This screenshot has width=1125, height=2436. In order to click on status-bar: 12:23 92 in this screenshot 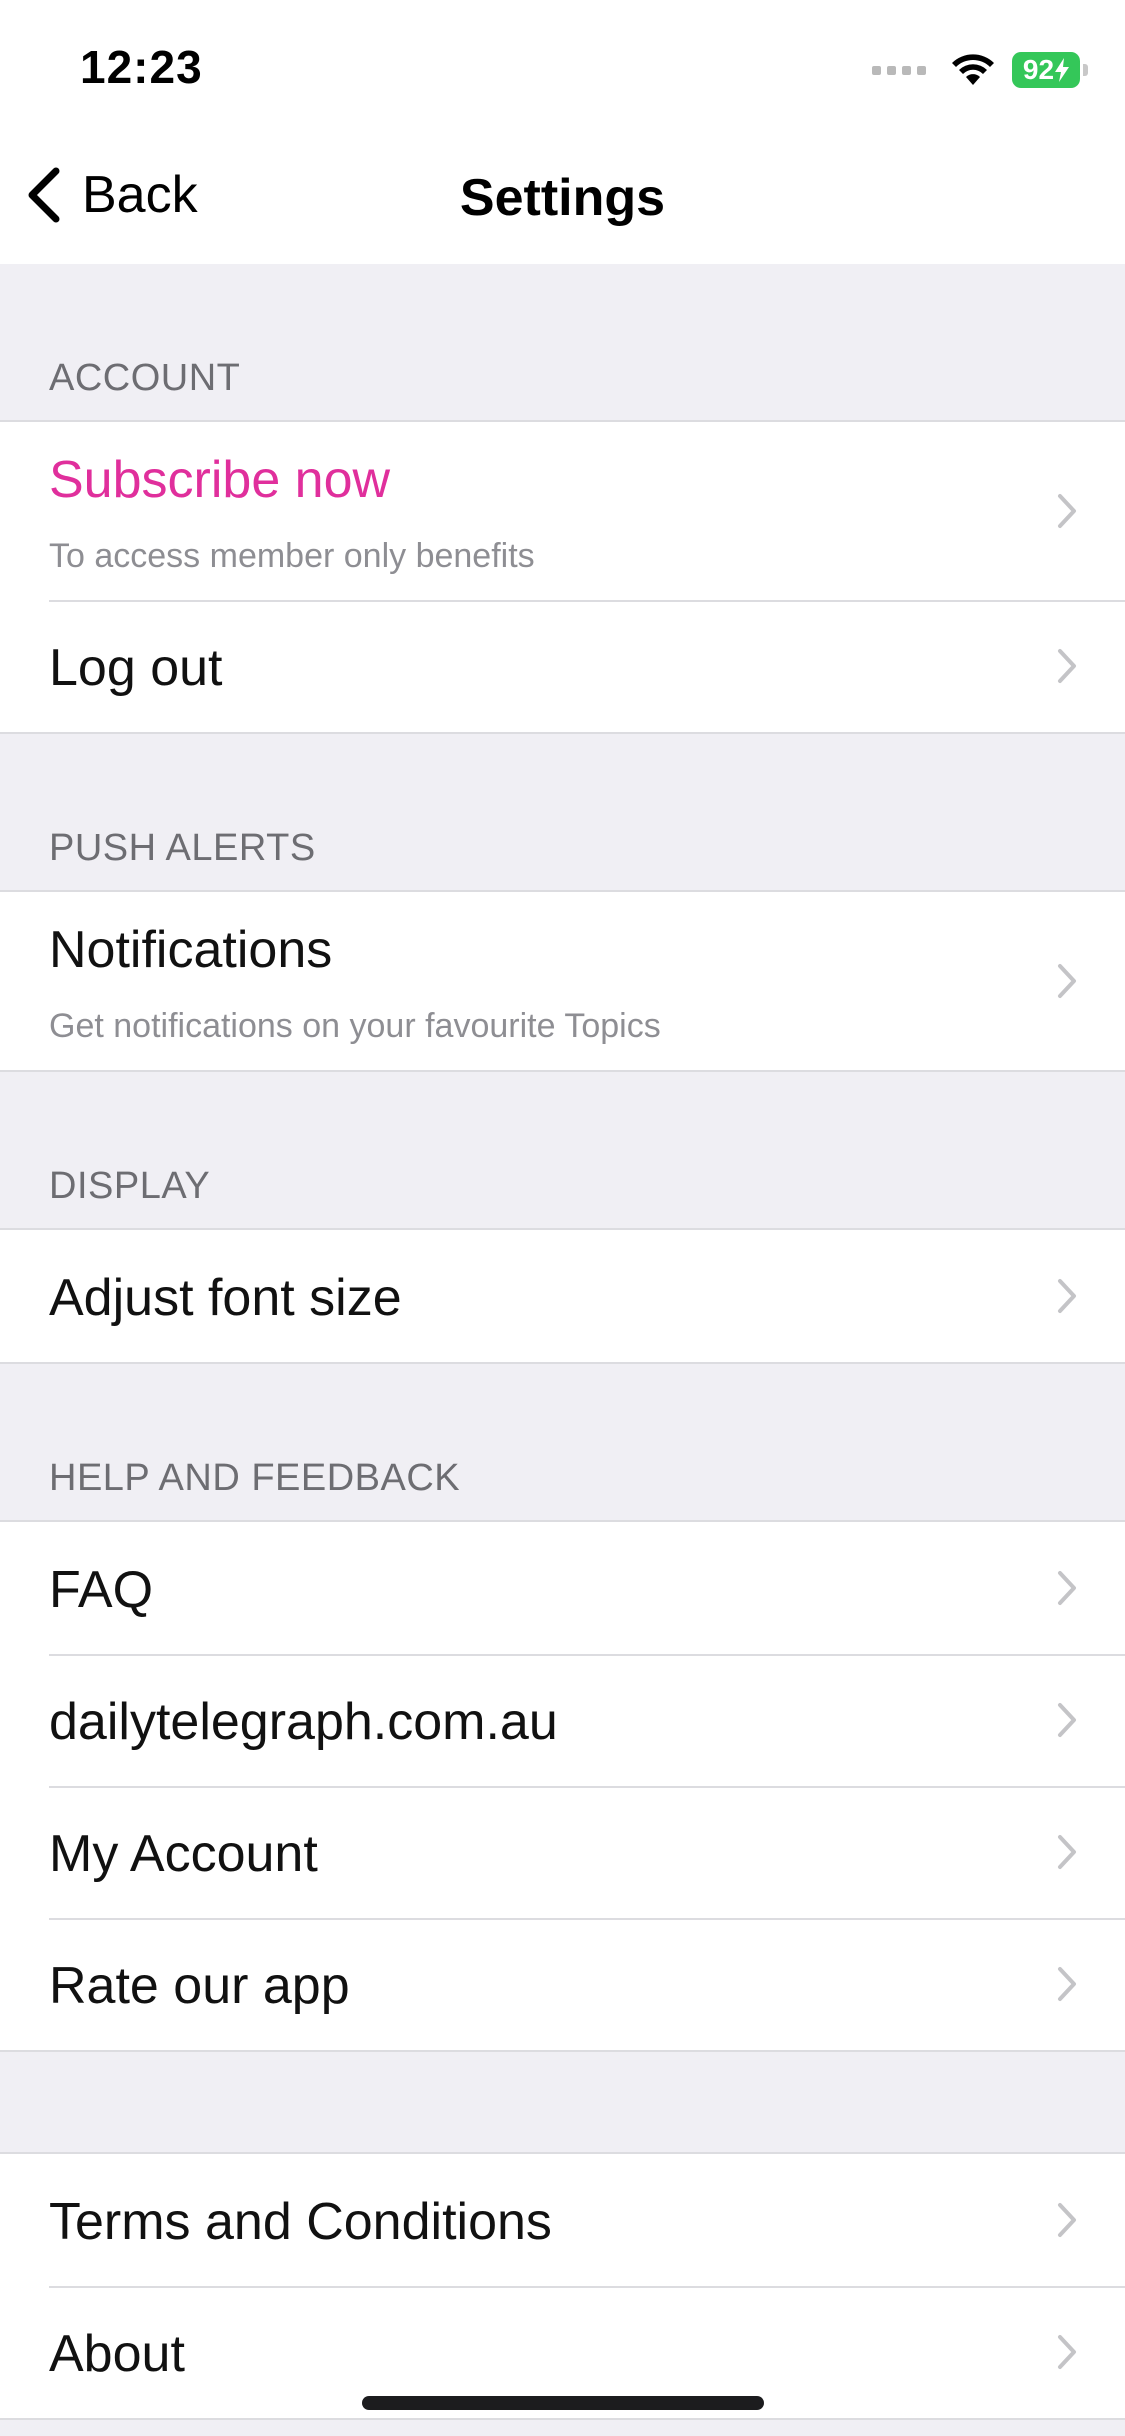, I will do `click(562, 65)`.